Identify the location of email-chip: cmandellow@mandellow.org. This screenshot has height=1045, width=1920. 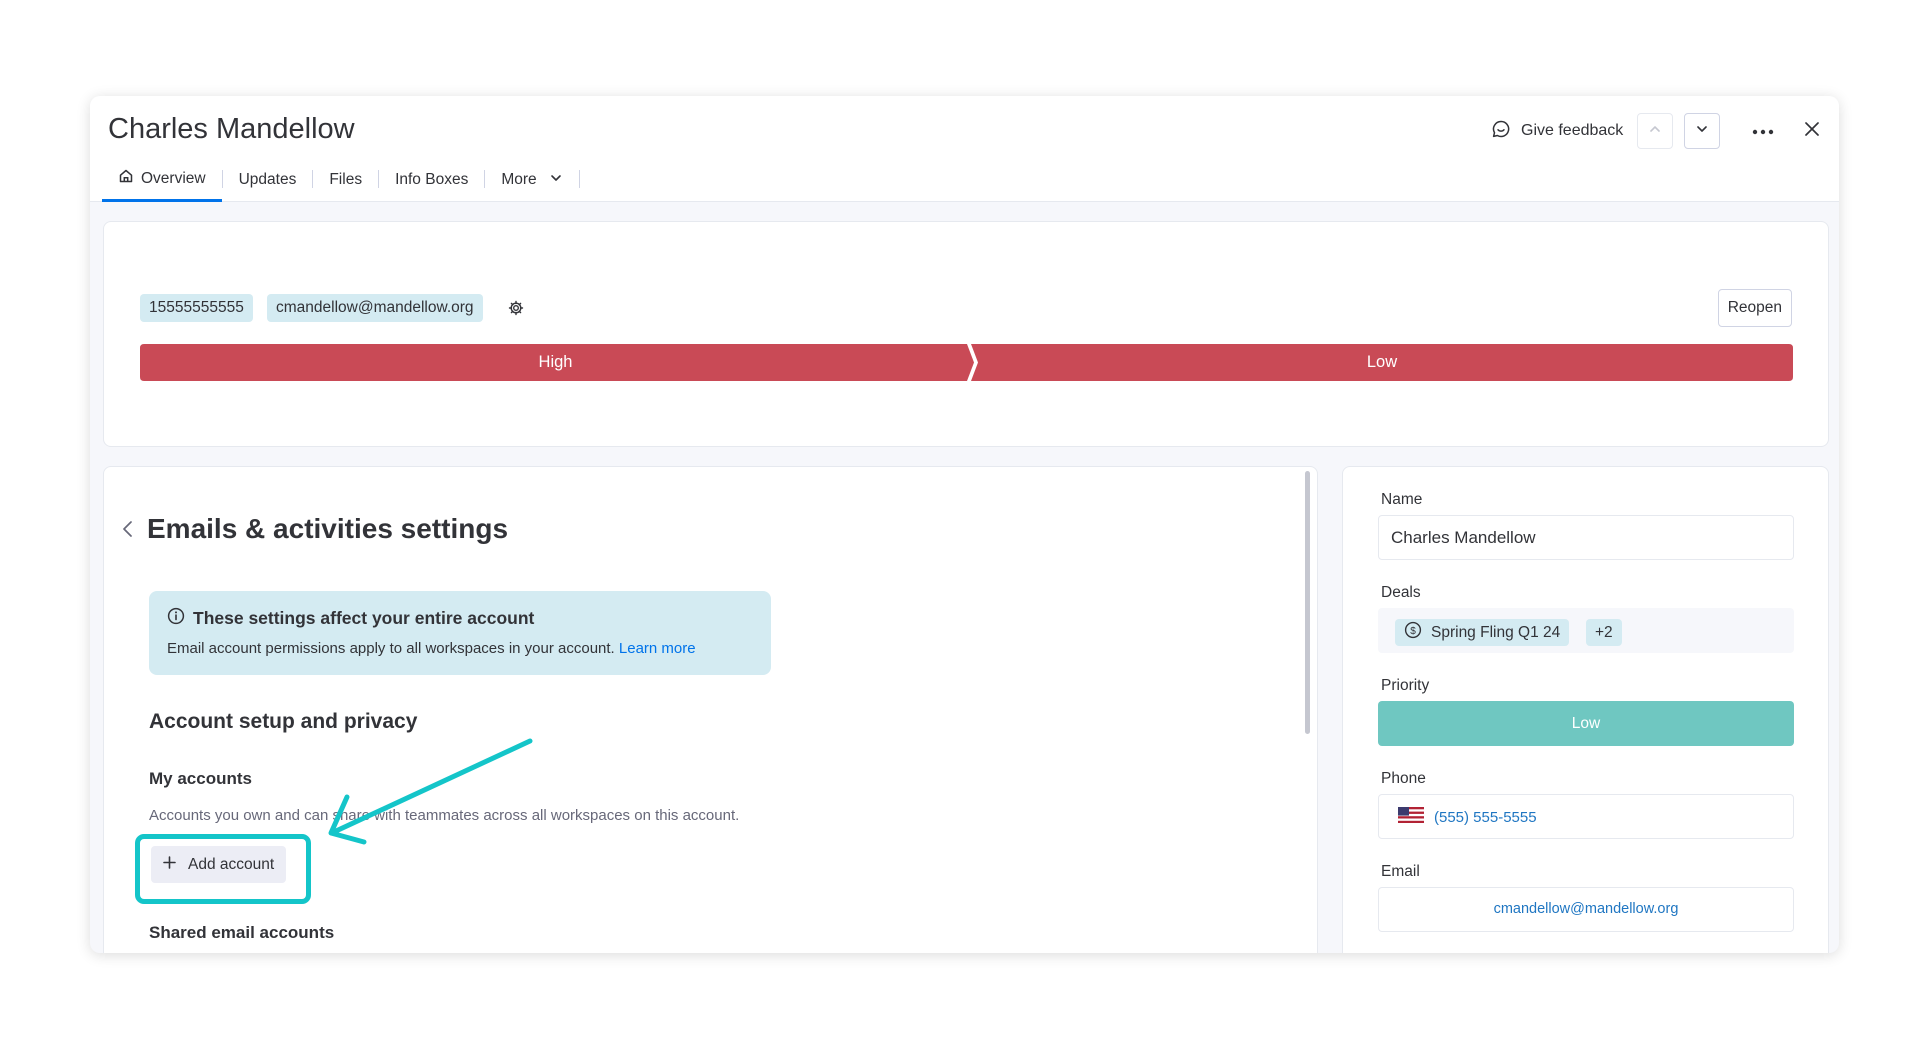
(375, 308).